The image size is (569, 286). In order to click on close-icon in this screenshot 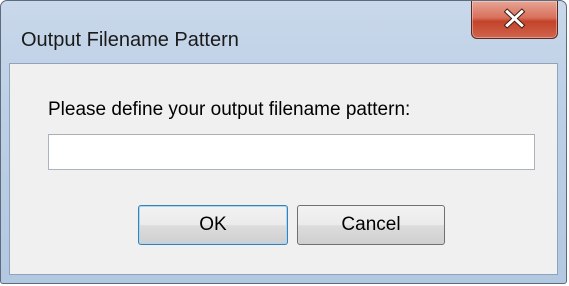, I will do `click(514, 18)`.